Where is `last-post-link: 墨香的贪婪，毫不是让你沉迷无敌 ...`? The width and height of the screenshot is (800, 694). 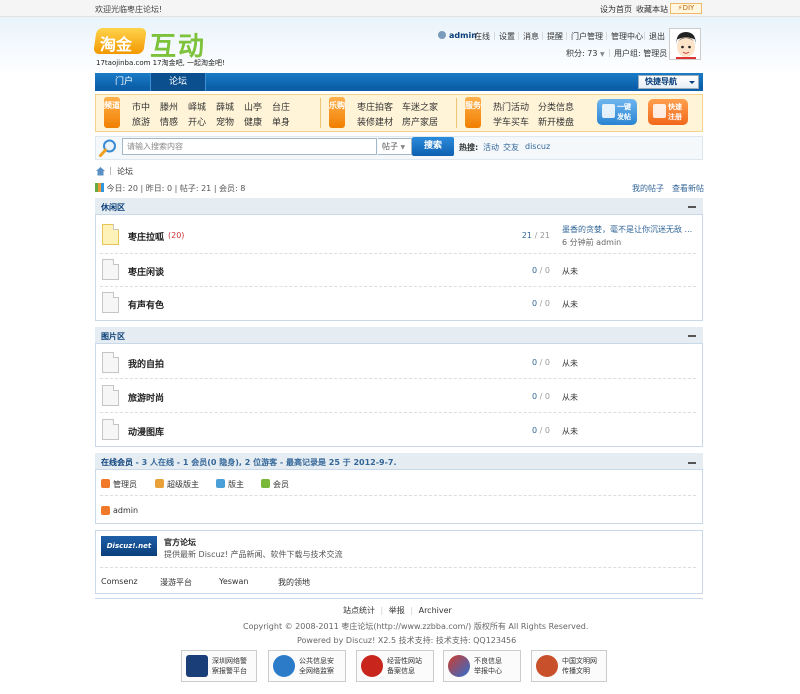
last-post-link: 墨香的贪婪，毫不是让你沉迷无敌 ... is located at coordinates (627, 229).